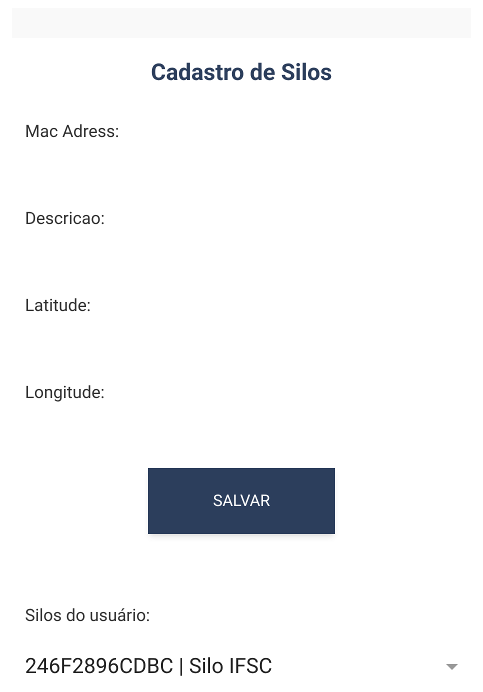 The height and width of the screenshot is (692, 483). I want to click on field-label: Longitude:, so click(65, 393).